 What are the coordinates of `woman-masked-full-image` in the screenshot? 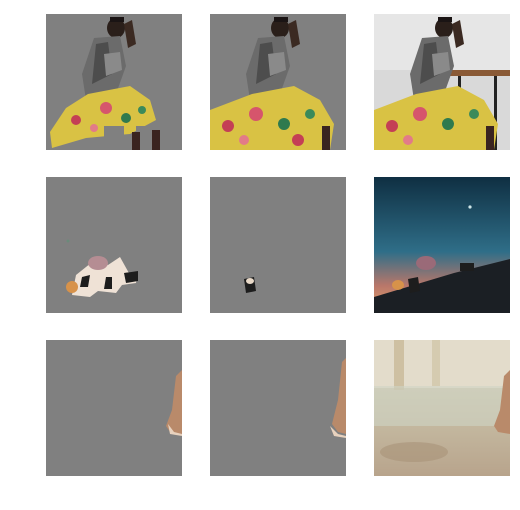 It's located at (278, 82).